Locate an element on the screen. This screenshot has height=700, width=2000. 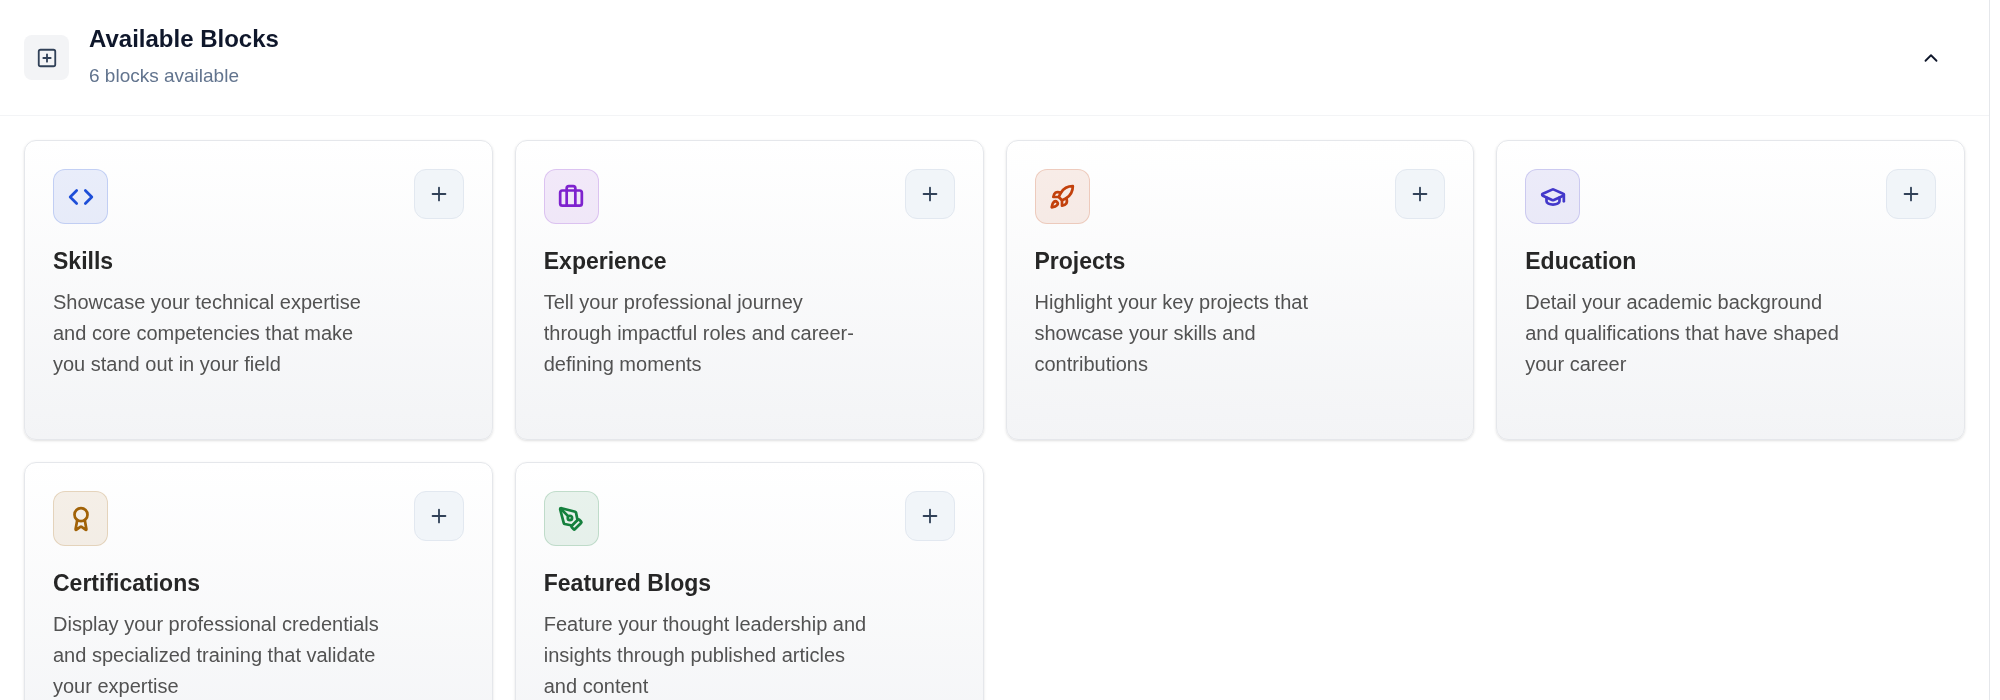
block-description: Display your professional credentials and specialized training that validate your expertise is located at coordinates (216, 655).